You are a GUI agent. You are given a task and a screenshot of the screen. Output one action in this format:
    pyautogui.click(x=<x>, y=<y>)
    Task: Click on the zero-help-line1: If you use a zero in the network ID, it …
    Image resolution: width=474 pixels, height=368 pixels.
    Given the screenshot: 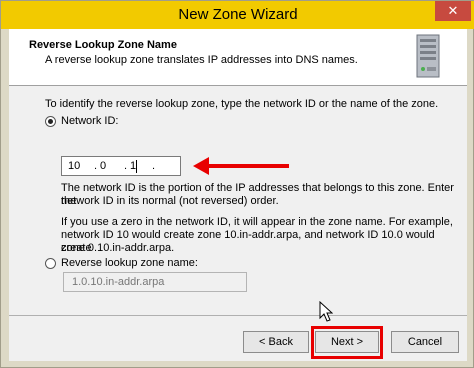 What is the action you would take?
    pyautogui.click(x=257, y=222)
    